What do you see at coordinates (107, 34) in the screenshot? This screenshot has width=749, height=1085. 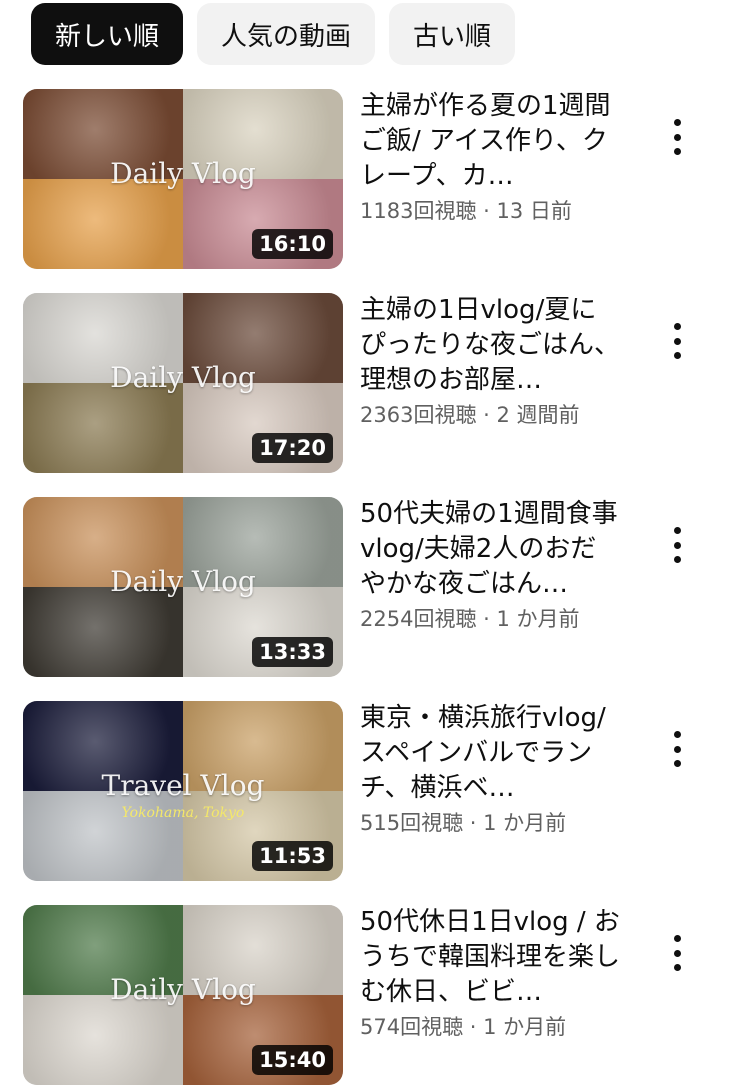 I see `chip-newest: 新しい順` at bounding box center [107, 34].